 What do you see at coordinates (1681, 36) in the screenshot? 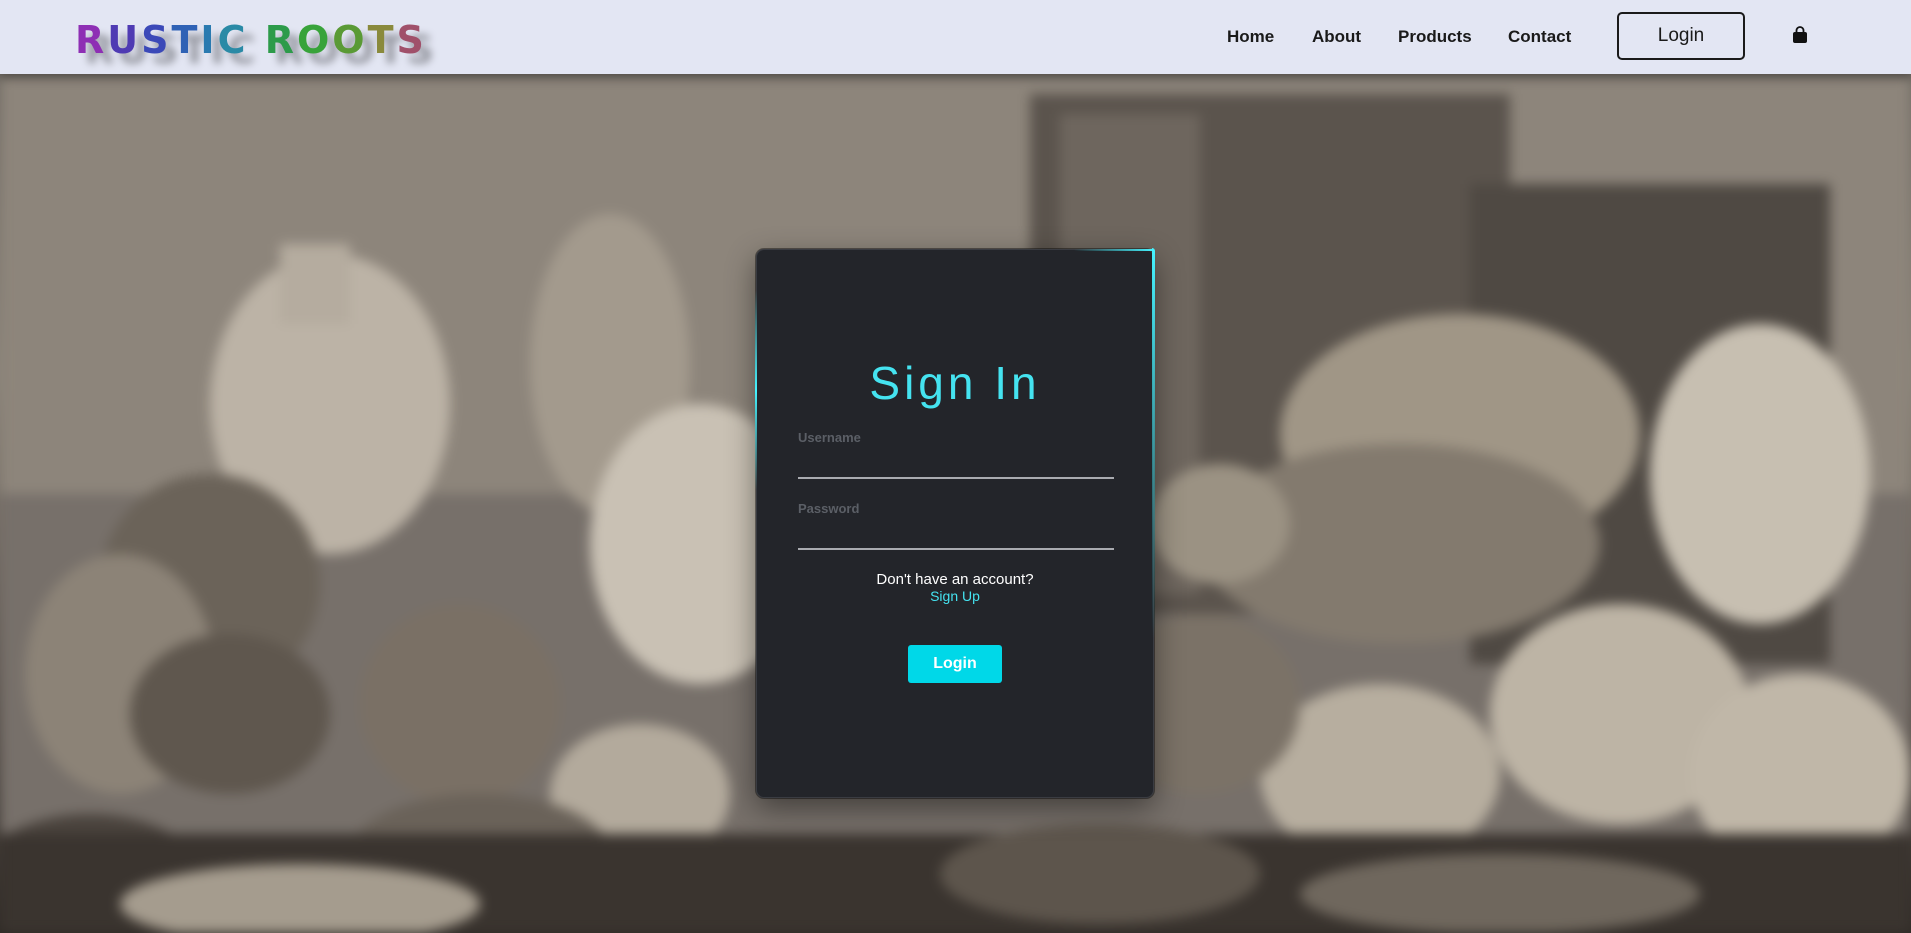
I see `header-login-button: Login` at bounding box center [1681, 36].